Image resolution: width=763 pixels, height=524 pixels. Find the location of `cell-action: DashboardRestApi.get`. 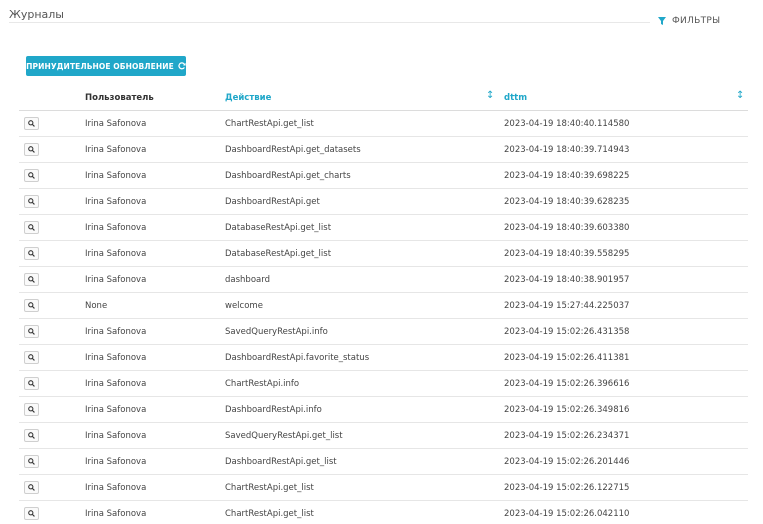

cell-action: DashboardRestApi.get is located at coordinates (272, 202).